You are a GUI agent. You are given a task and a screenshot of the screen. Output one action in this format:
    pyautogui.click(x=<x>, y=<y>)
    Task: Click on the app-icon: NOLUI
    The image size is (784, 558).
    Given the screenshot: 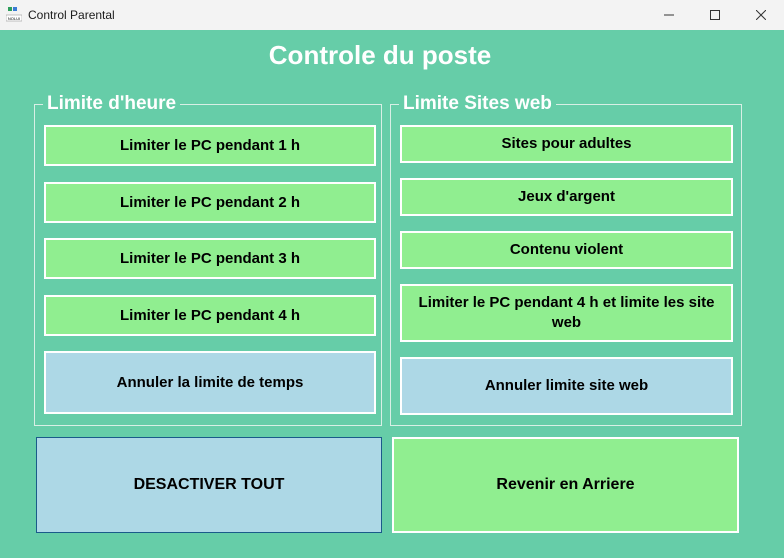 What is the action you would take?
    pyautogui.click(x=14, y=14)
    